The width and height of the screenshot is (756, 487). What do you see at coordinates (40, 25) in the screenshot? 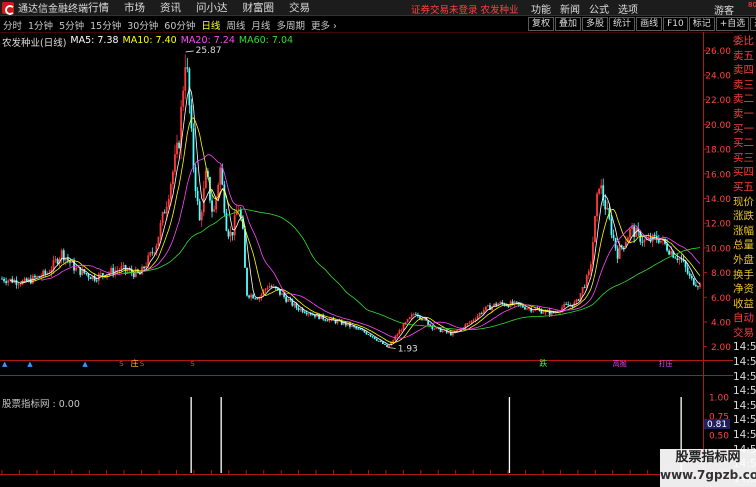
I see `tab-1min: 1分钟` at bounding box center [40, 25].